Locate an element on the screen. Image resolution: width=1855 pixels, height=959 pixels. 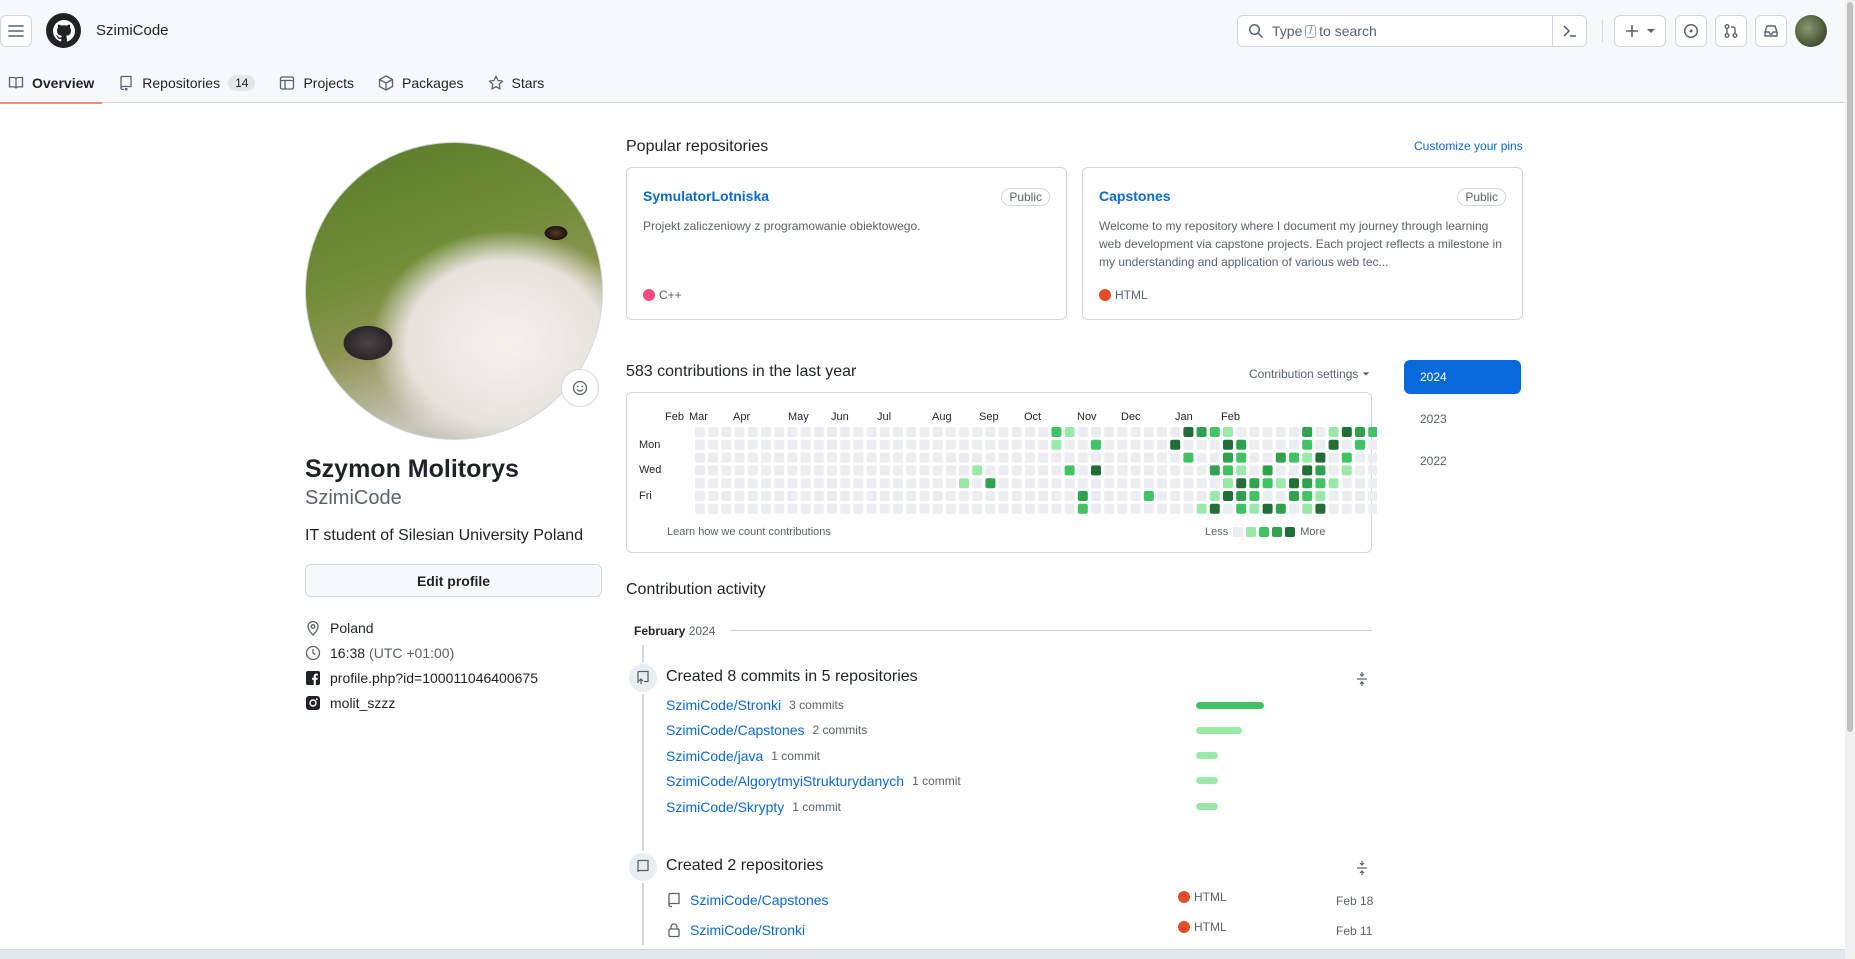
profile-avatar is located at coordinates (454, 291).